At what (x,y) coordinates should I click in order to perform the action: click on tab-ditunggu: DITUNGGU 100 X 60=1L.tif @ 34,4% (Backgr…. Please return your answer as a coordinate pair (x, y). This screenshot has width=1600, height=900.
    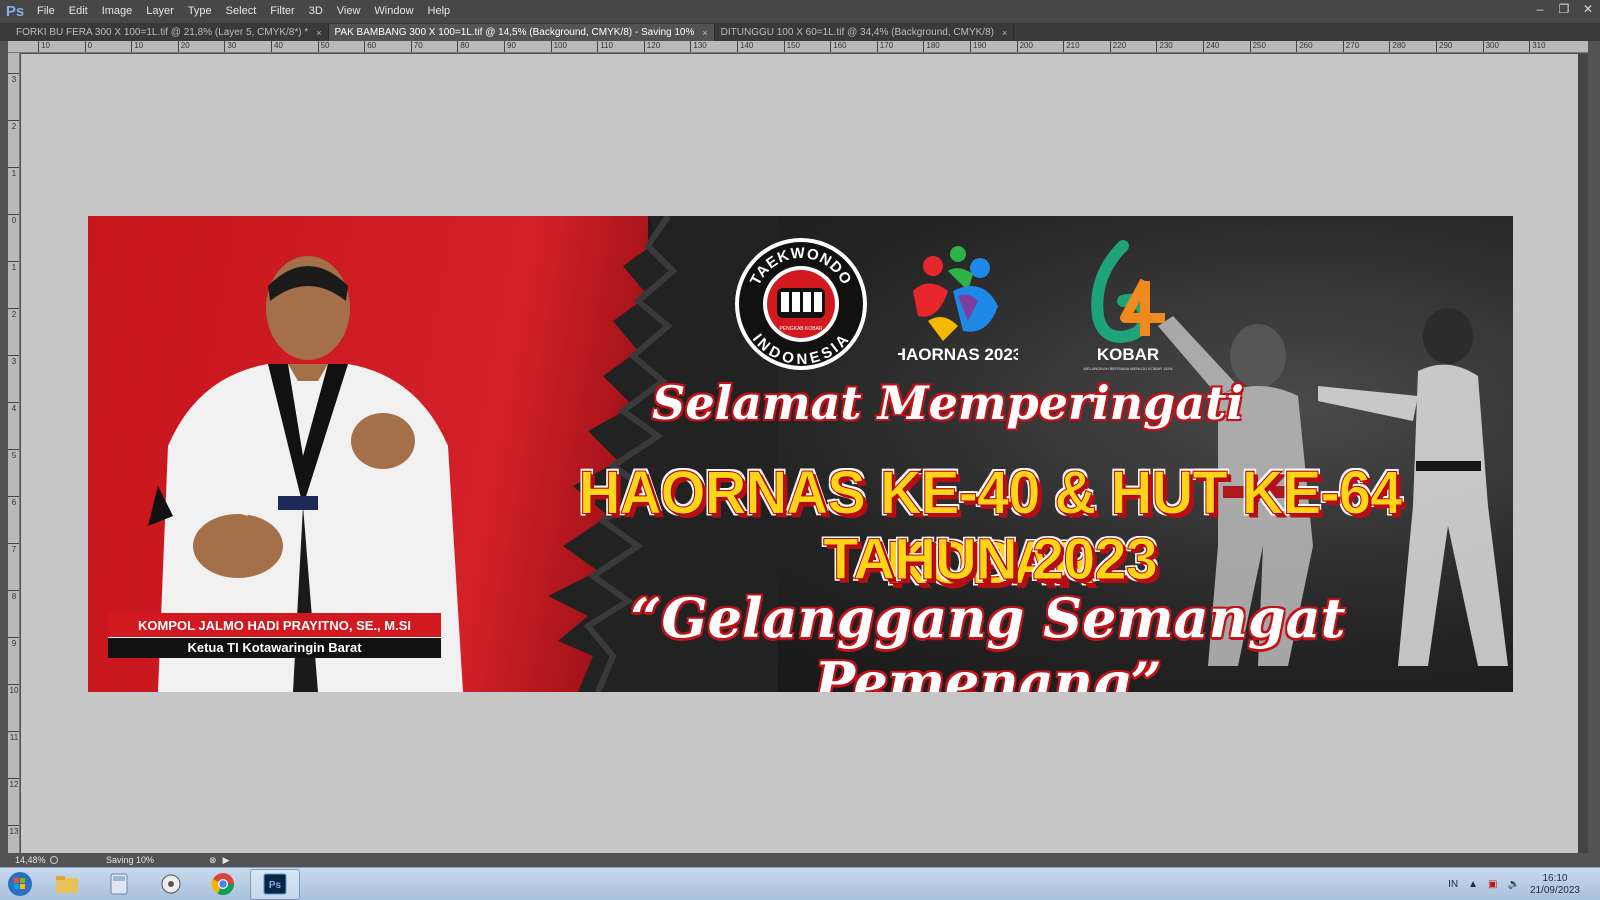
    Looking at the image, I should click on (865, 32).